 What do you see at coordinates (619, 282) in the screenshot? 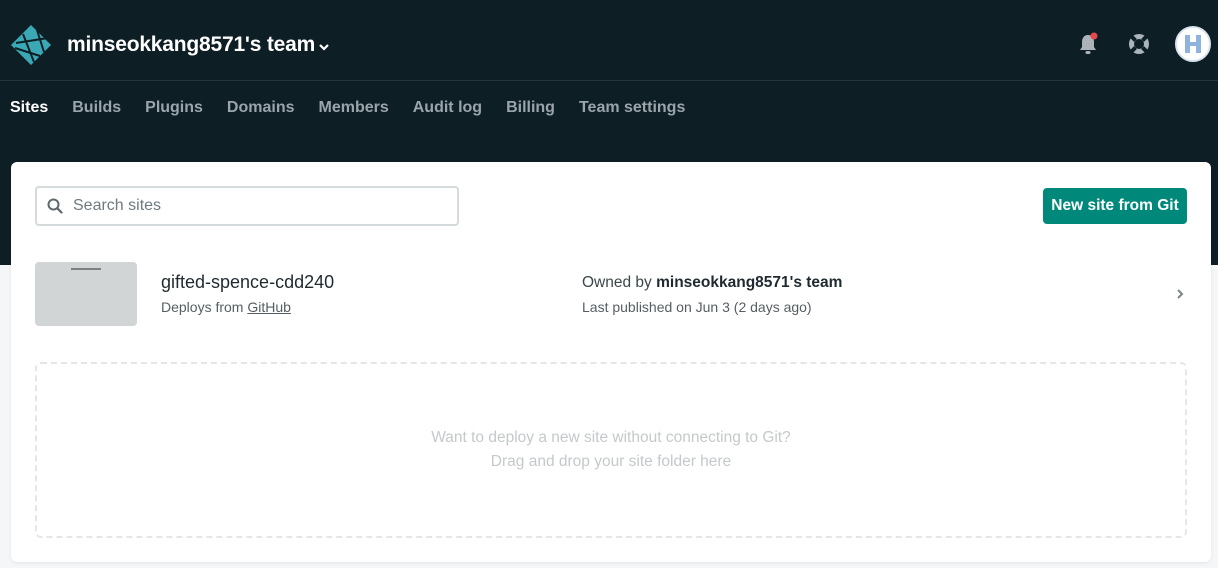
I see `owner-prefix: Owned by` at bounding box center [619, 282].